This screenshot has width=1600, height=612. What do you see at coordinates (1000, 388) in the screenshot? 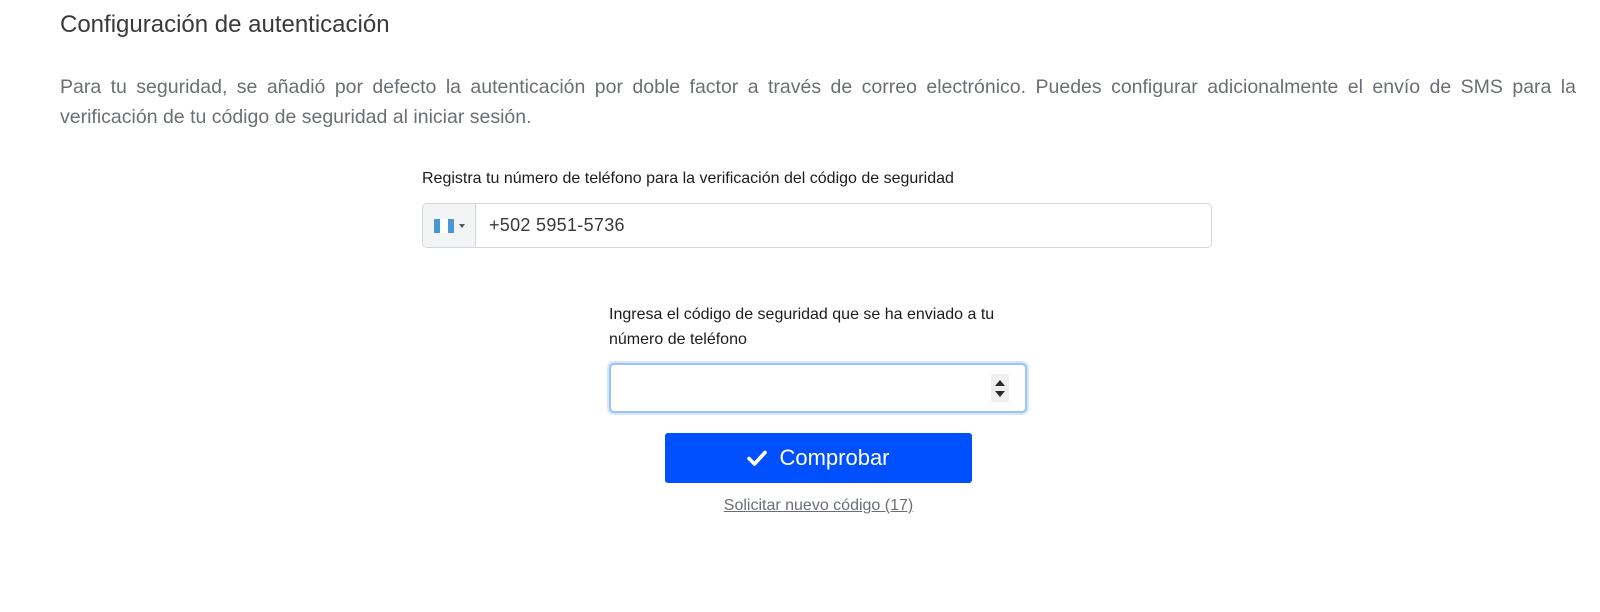
I see `number-spinner` at bounding box center [1000, 388].